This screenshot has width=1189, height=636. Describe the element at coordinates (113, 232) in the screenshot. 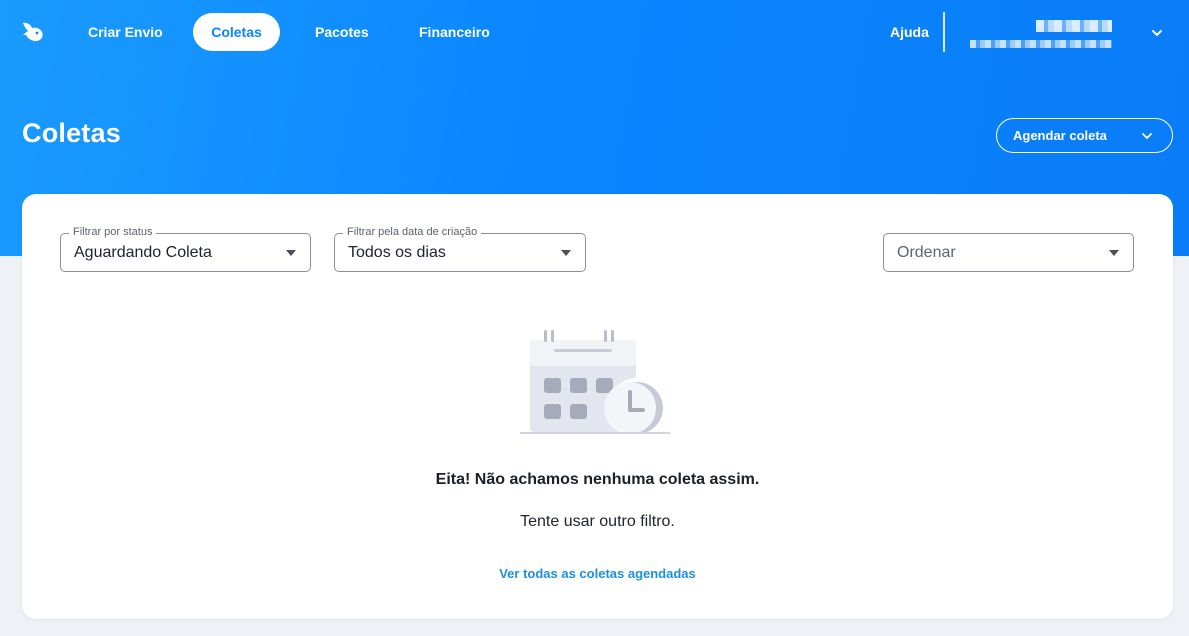

I see `status-filter-legend: Filtrar por status` at that location.